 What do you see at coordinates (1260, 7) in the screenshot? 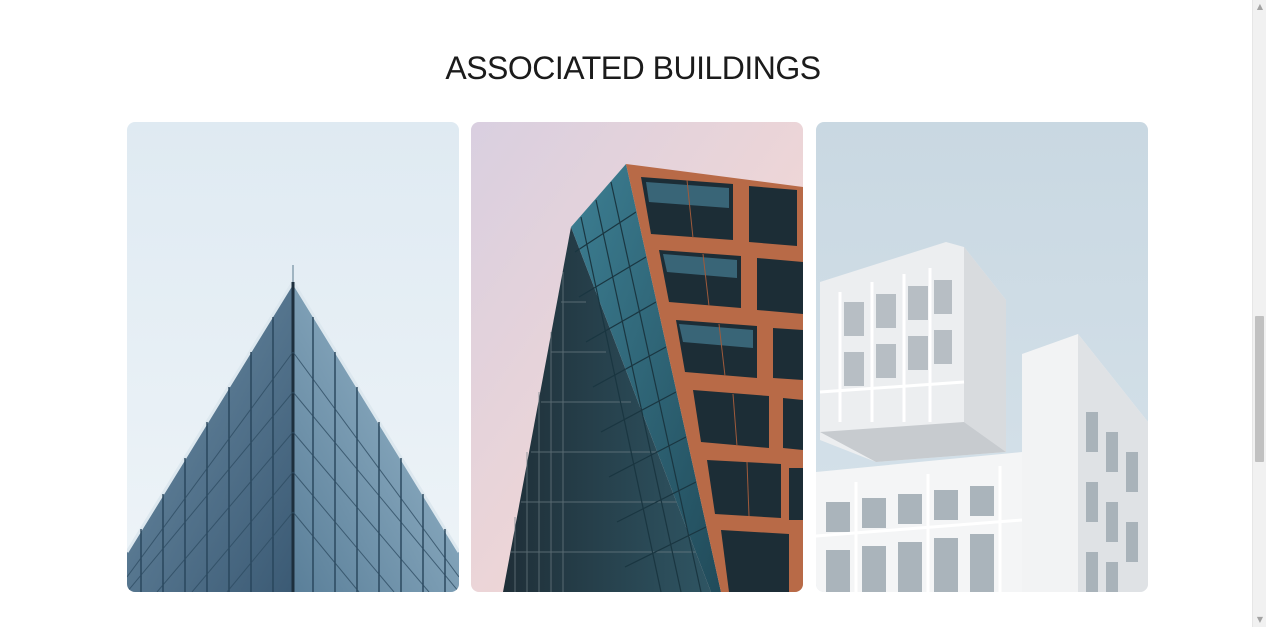
I see `scroll-up-arrow-icon: ▲` at bounding box center [1260, 7].